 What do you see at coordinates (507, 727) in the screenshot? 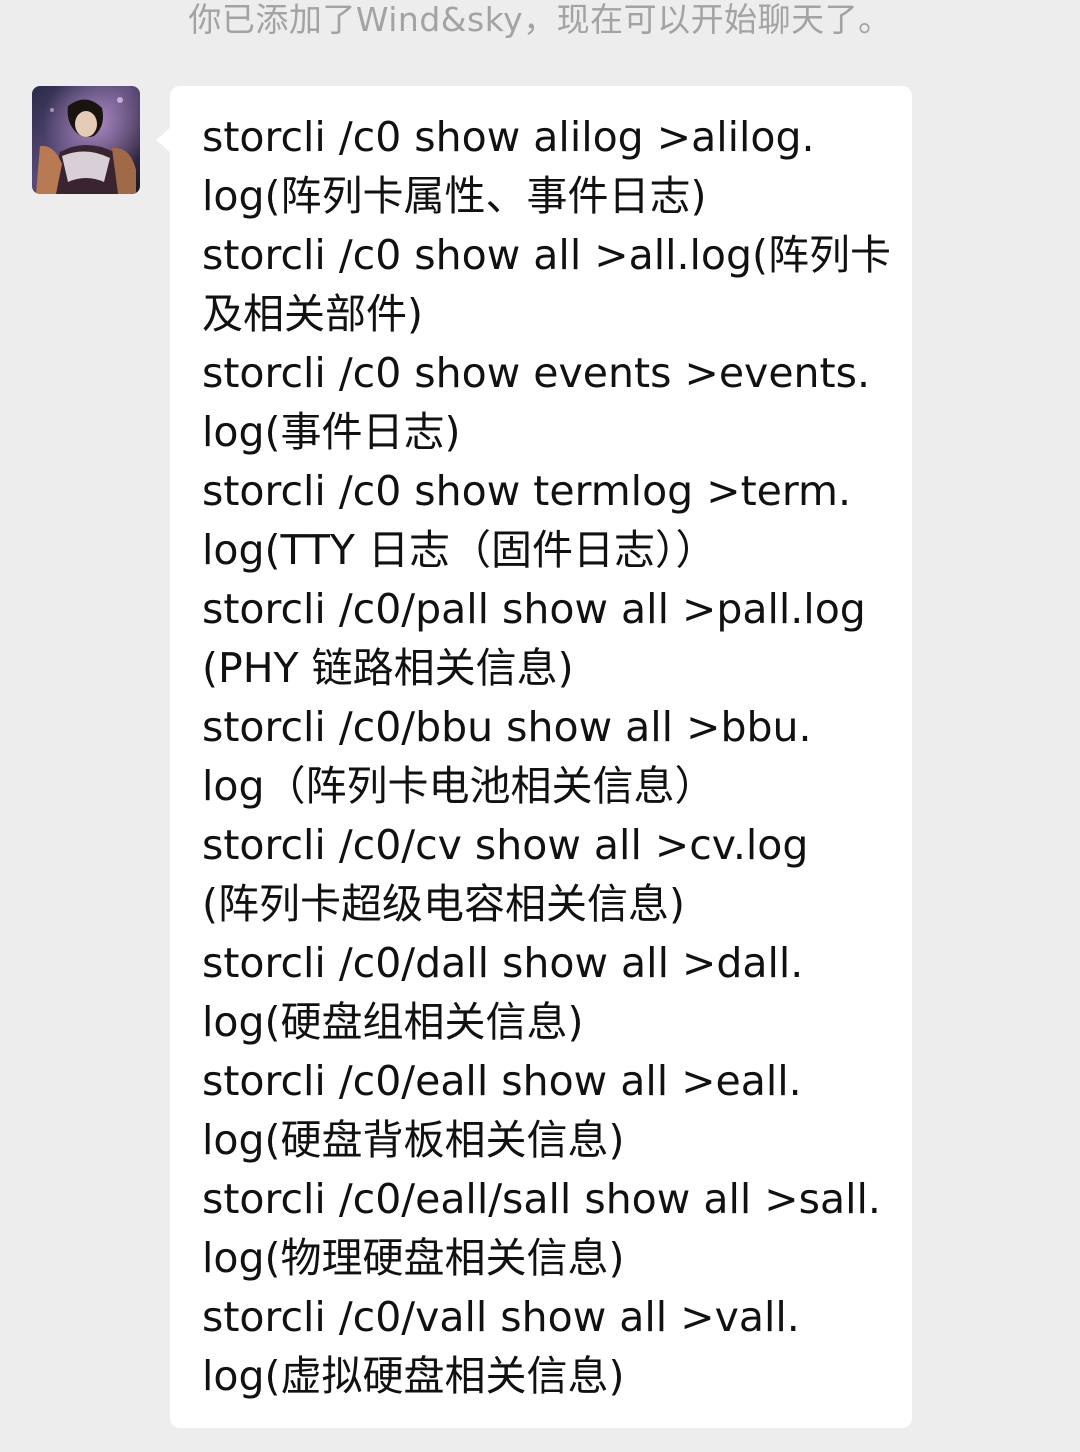
I see `message-line: storcli /c0/bbu show all >bbu.` at bounding box center [507, 727].